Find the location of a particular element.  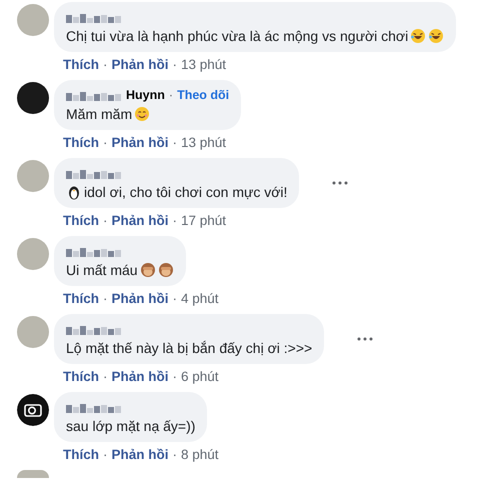

comment-text: idol ơi, cho tôi chơi con mực với! is located at coordinates (186, 192).